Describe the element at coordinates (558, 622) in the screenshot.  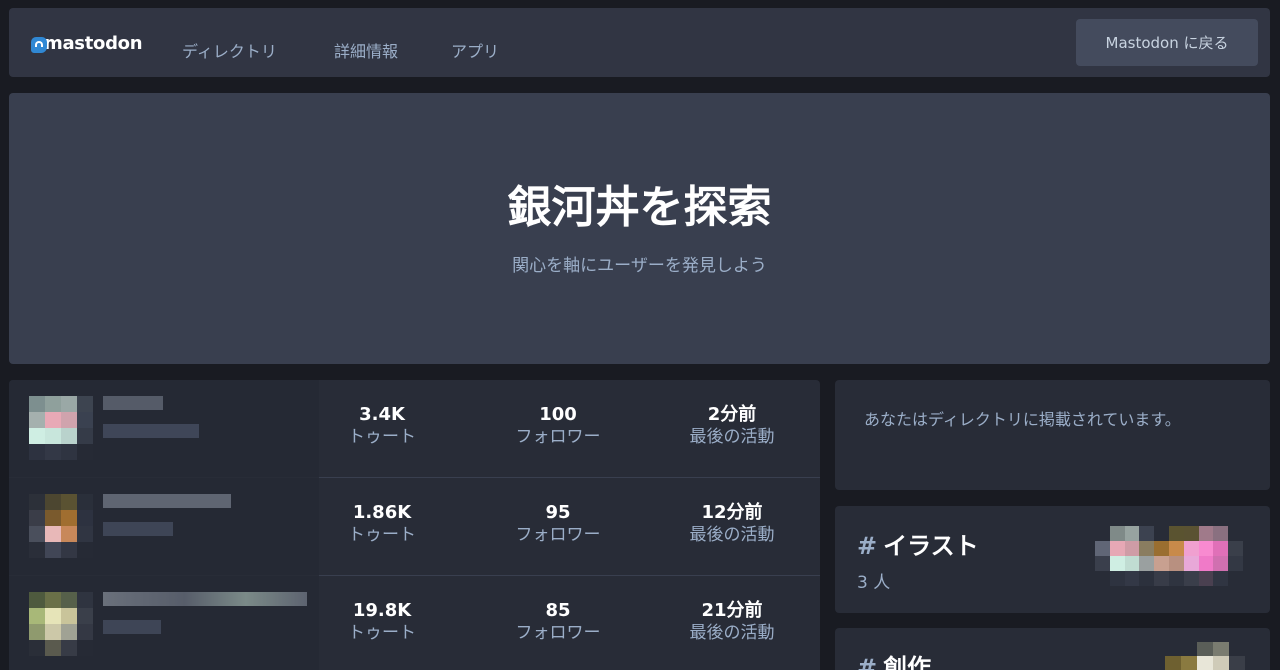
I see `followers-stat: 85 フォロワー` at that location.